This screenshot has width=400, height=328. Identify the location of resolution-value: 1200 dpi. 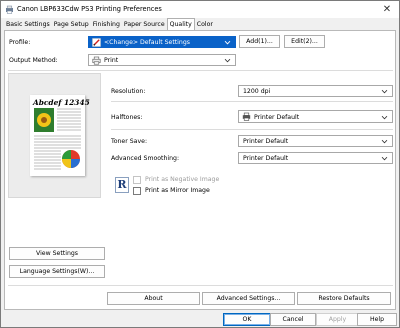
(257, 91).